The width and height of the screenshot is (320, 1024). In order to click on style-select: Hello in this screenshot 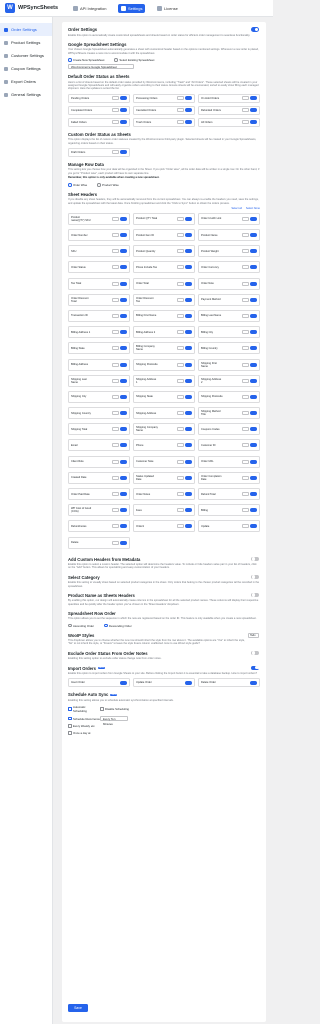, I will do `click(253, 635)`.